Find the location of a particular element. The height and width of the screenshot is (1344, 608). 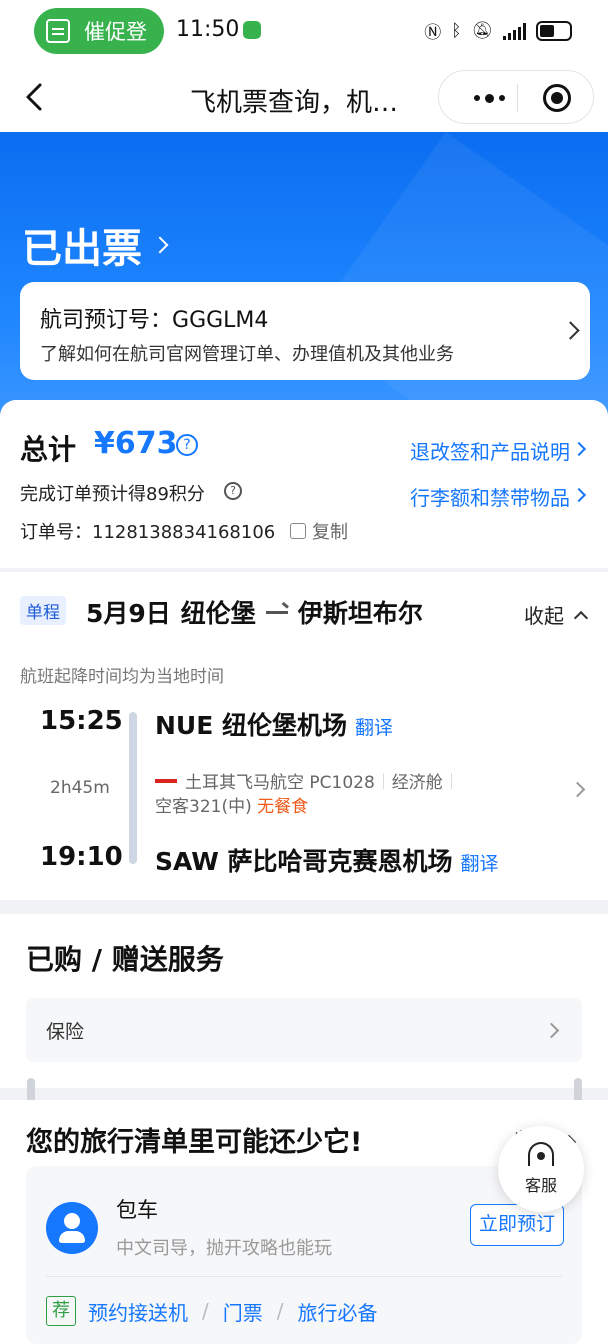

customer-service-label: 客服 is located at coordinates (540, 1185).